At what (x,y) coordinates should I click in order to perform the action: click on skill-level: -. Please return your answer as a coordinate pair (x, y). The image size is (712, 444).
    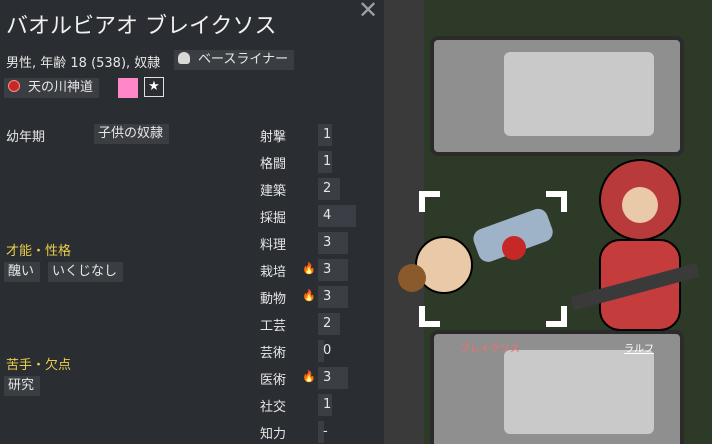
    Looking at the image, I should click on (325, 431).